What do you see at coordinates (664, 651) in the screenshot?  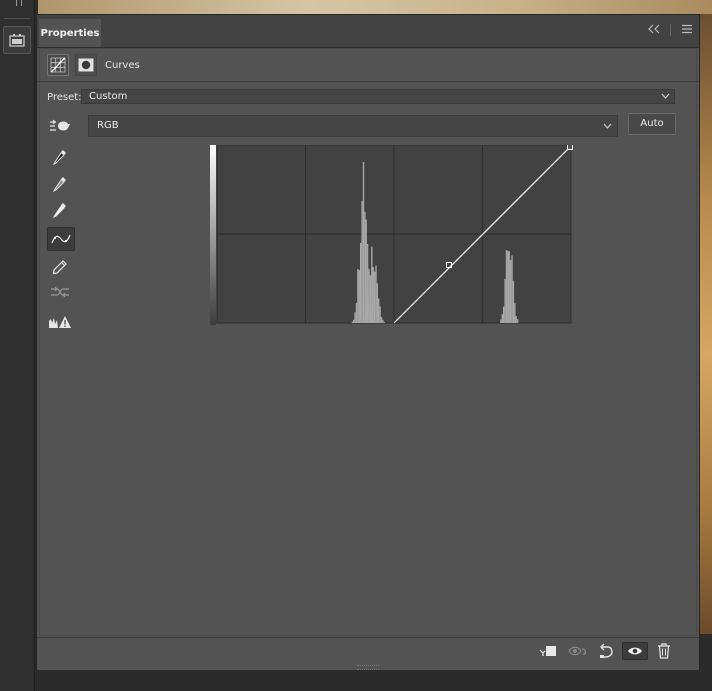 I see `trash-icon` at bounding box center [664, 651].